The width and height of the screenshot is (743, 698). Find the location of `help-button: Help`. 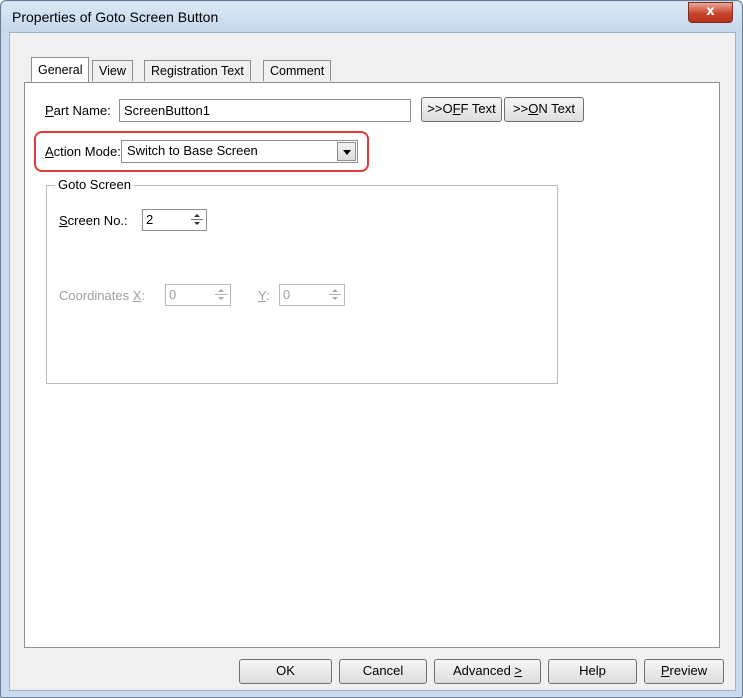

help-button: Help is located at coordinates (592, 671).